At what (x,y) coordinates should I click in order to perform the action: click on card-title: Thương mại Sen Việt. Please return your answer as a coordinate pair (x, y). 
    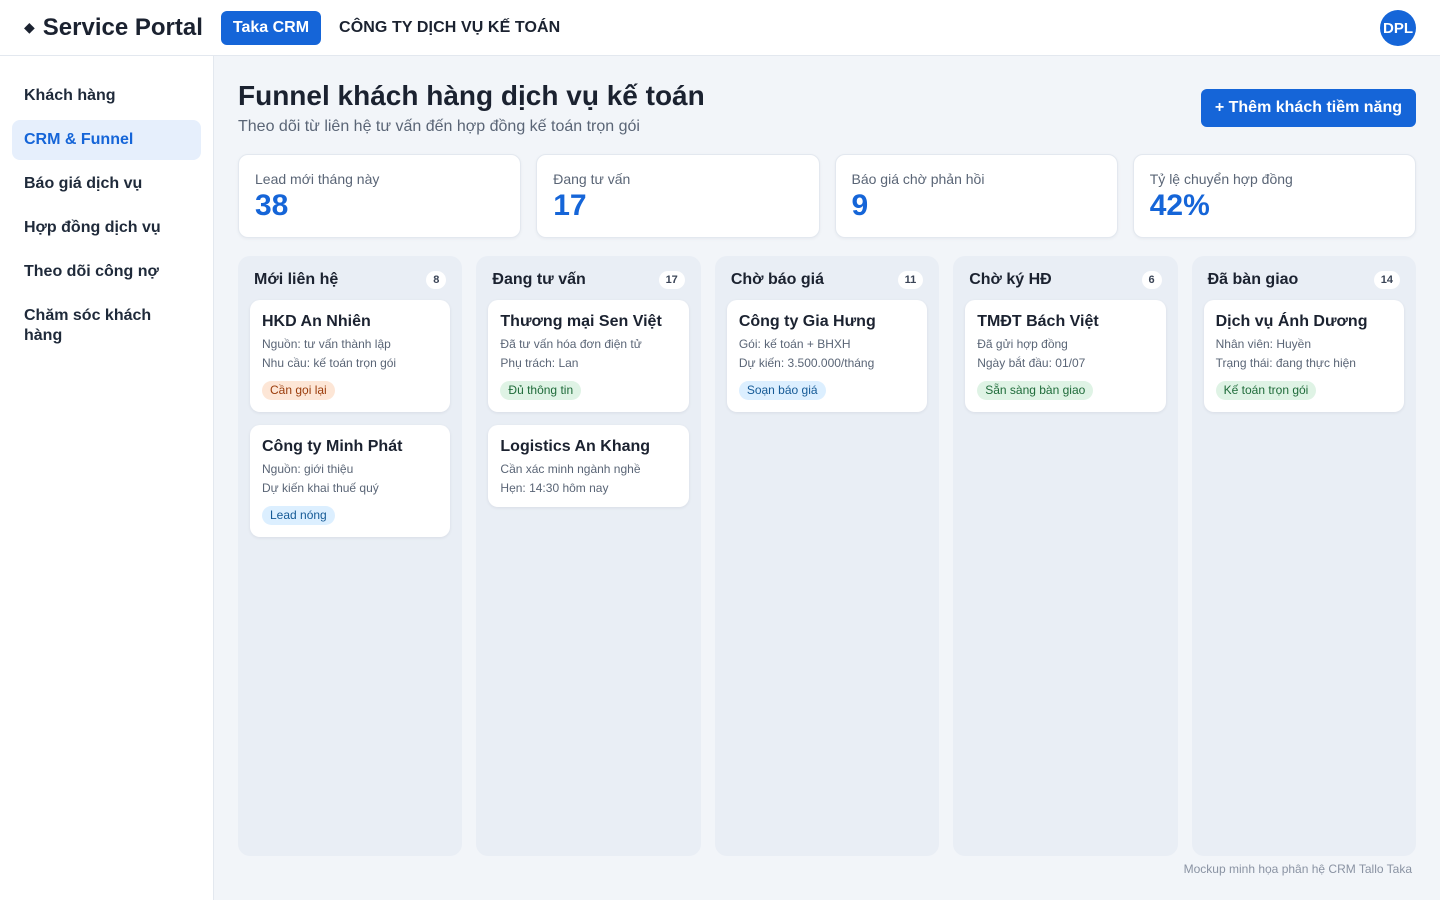
    Looking at the image, I should click on (581, 321).